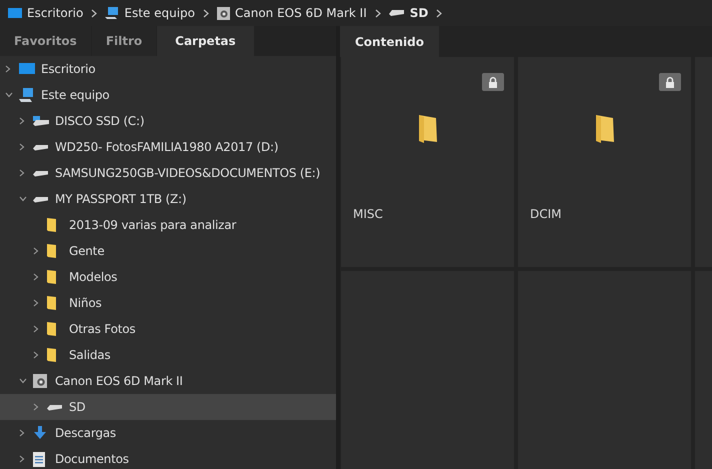 This screenshot has height=469, width=712. Describe the element at coordinates (301, 13) in the screenshot. I see `breadcrumb-item: Canon EOS 6D Mark II` at that location.